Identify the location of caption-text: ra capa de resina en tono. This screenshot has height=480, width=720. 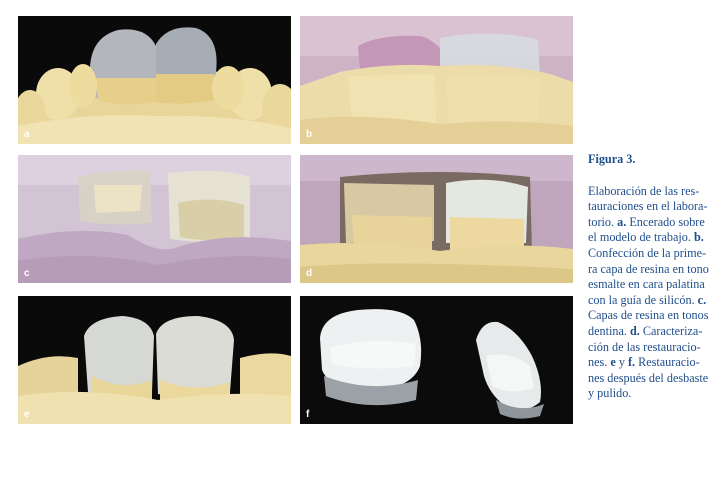
(648, 268).